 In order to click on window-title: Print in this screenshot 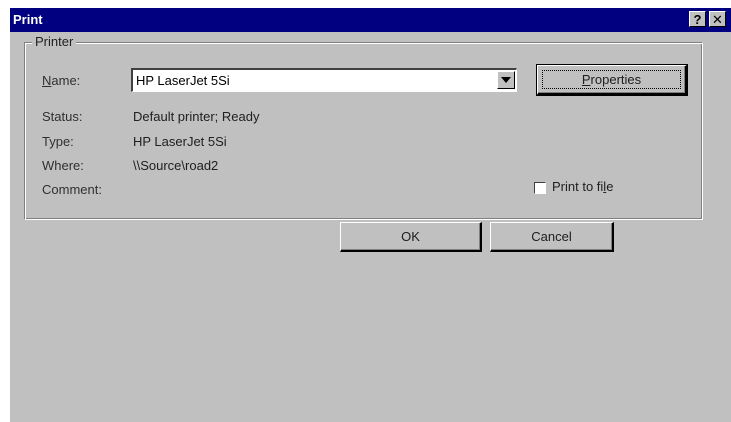, I will do `click(28, 19)`.